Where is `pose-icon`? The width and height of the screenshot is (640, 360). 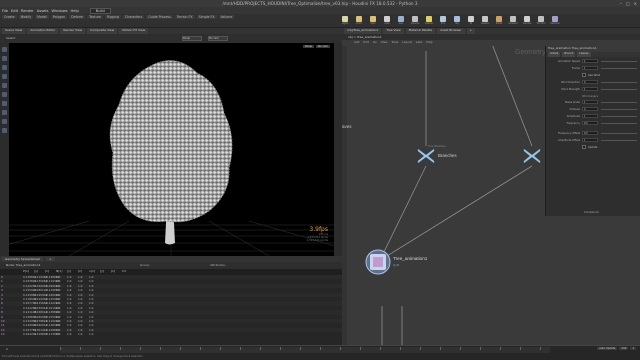
pose-icon is located at coordinates (4, 94).